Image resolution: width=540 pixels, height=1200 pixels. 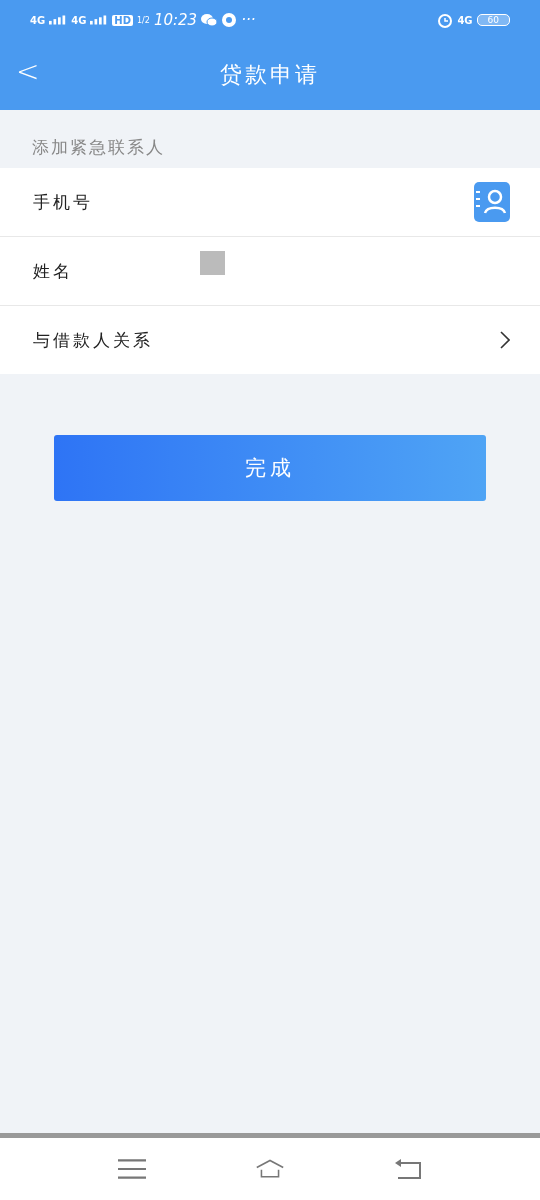 I want to click on form-row: 手机号, so click(x=270, y=202).